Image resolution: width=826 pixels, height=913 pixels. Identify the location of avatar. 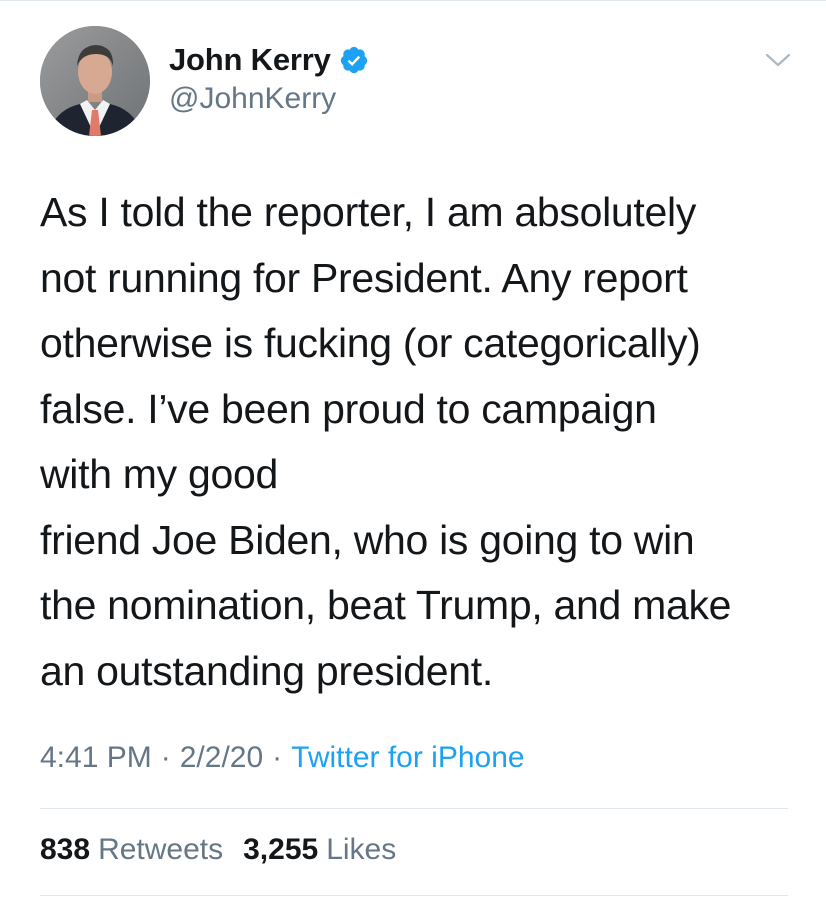
(95, 81).